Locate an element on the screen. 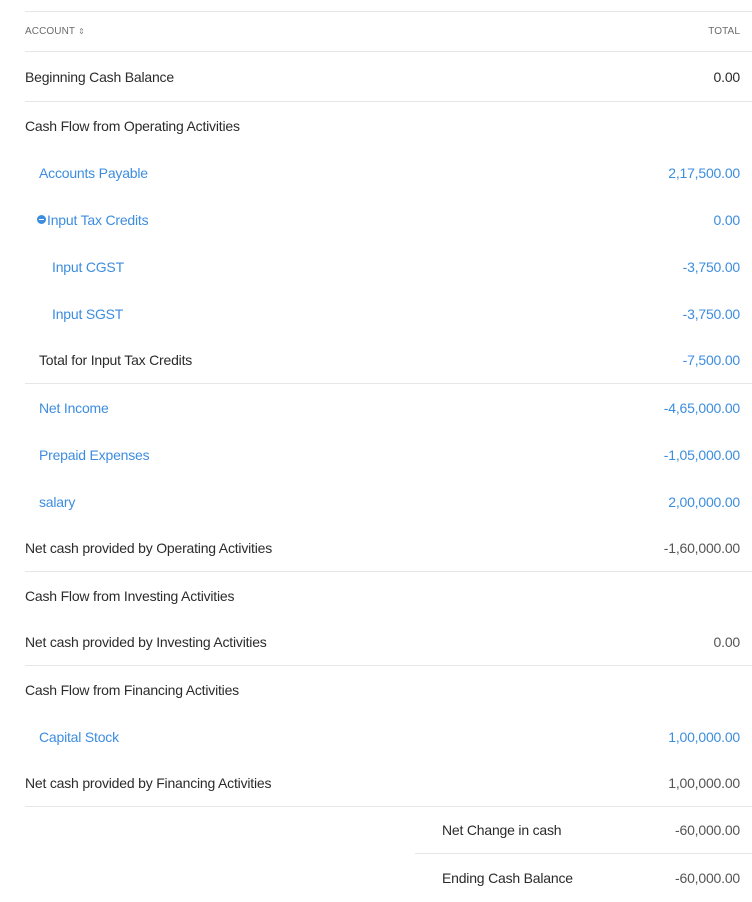 The height and width of the screenshot is (902, 752). ending-cash-balance-label: Ending Cash Balance is located at coordinates (507, 877).